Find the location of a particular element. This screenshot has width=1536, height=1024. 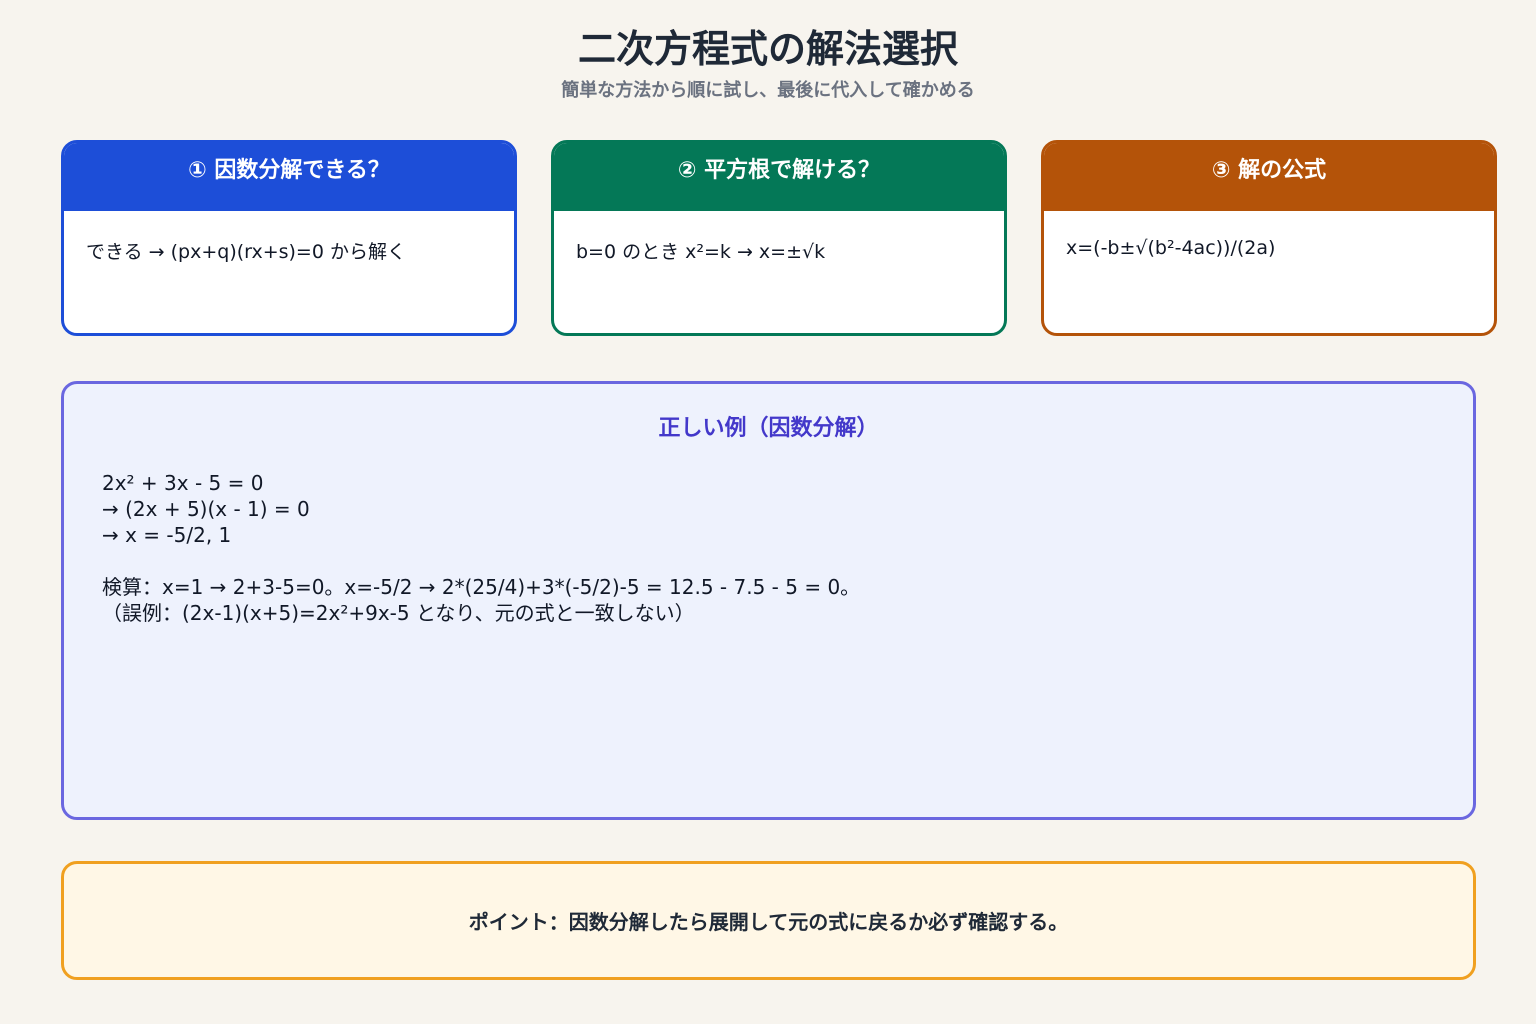

method-card-body: b=0 のとき x²=k → x=±√k is located at coordinates (701, 252).